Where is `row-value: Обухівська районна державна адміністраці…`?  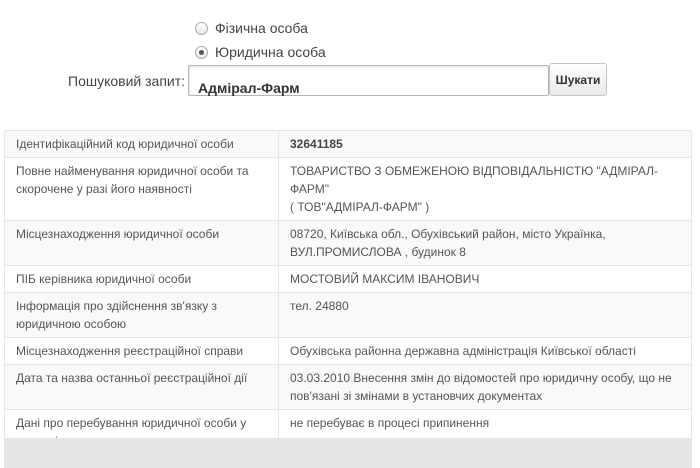 row-value: Обухівська районна державна адміністраці… is located at coordinates (485, 351).